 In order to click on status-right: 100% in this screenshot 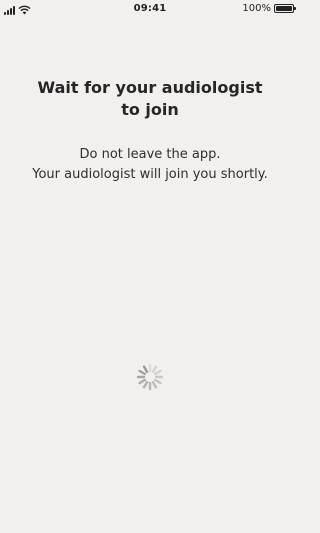, I will do `click(269, 8)`.